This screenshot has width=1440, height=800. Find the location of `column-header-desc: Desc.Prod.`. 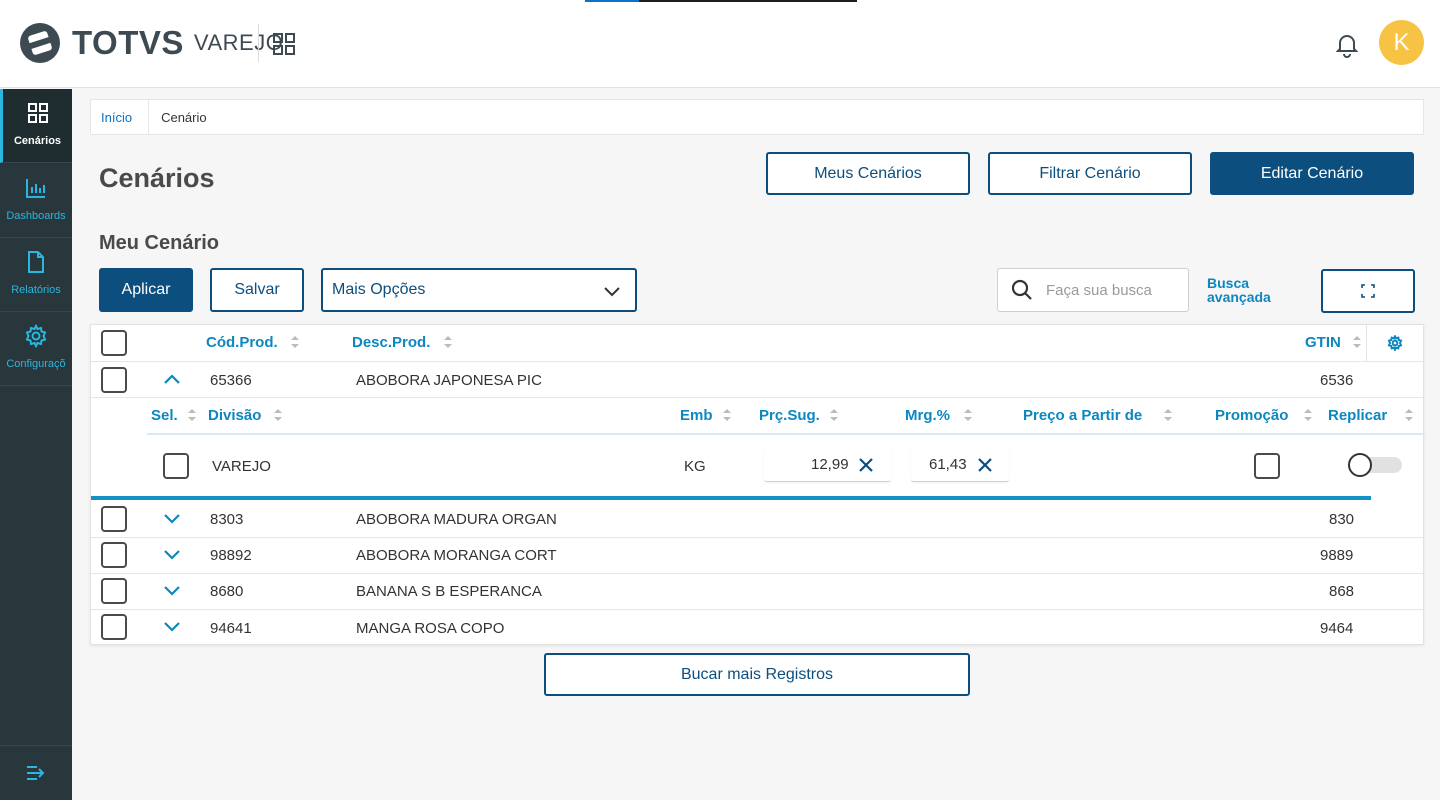

column-header-desc: Desc.Prod. is located at coordinates (391, 342).